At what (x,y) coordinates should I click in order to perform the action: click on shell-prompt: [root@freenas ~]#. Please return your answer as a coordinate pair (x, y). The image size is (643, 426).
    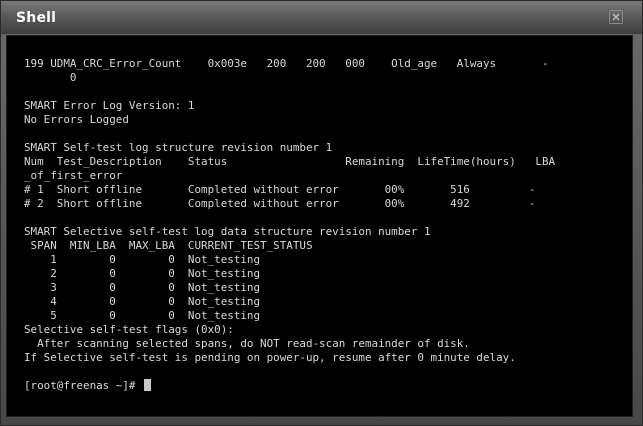
    Looking at the image, I should click on (83, 385).